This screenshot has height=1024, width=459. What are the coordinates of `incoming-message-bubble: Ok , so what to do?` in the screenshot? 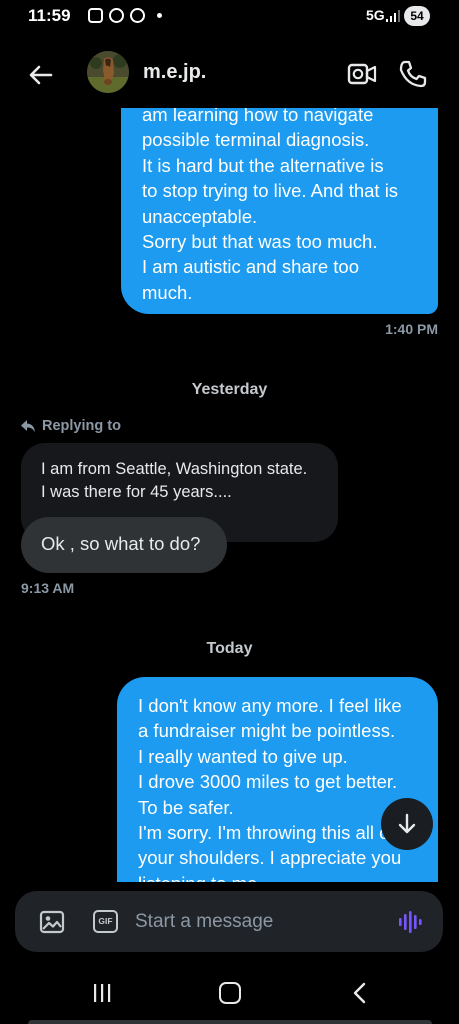 It's located at (124, 545).